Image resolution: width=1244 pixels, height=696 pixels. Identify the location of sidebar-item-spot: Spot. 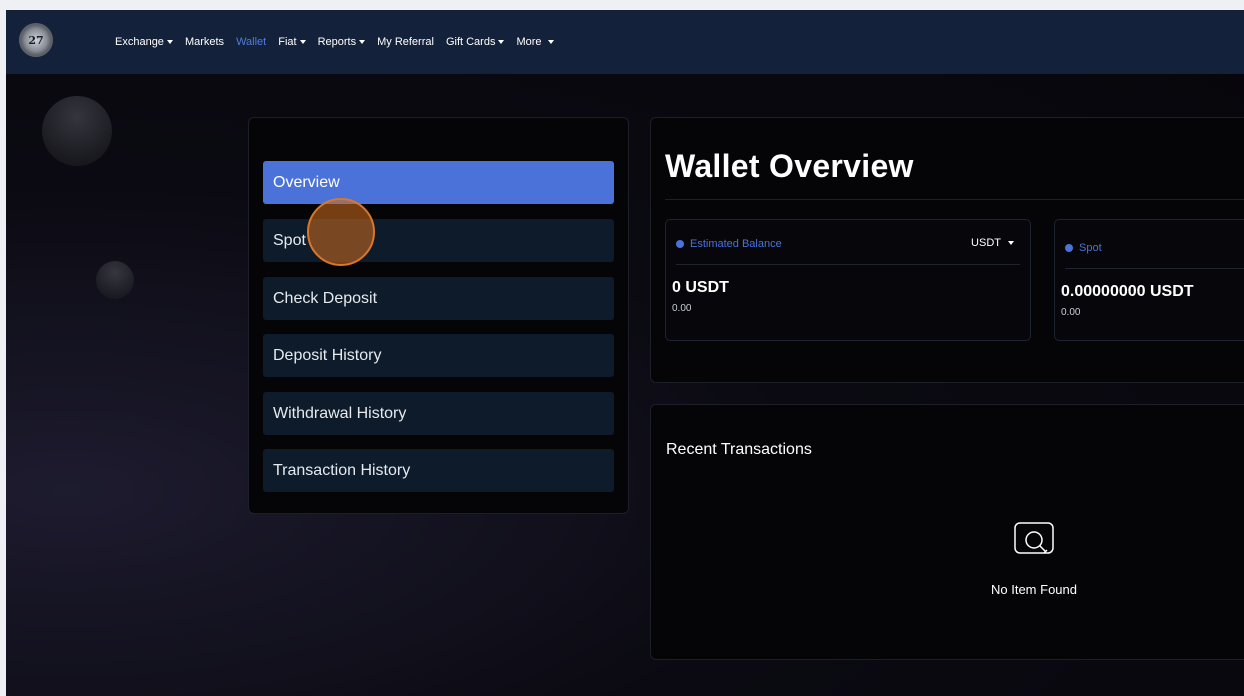
(438, 240).